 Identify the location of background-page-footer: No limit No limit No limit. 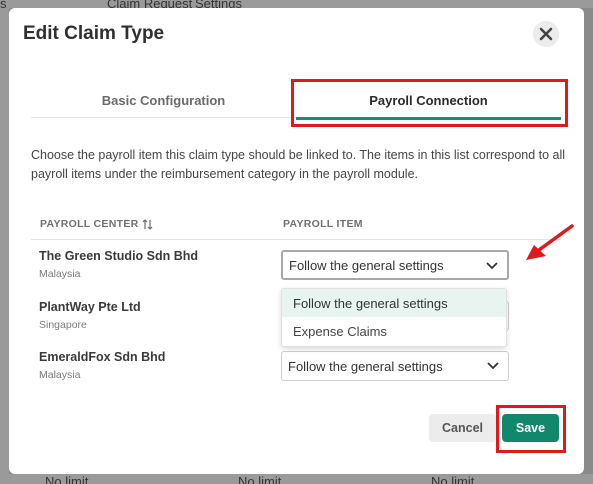
(296, 479).